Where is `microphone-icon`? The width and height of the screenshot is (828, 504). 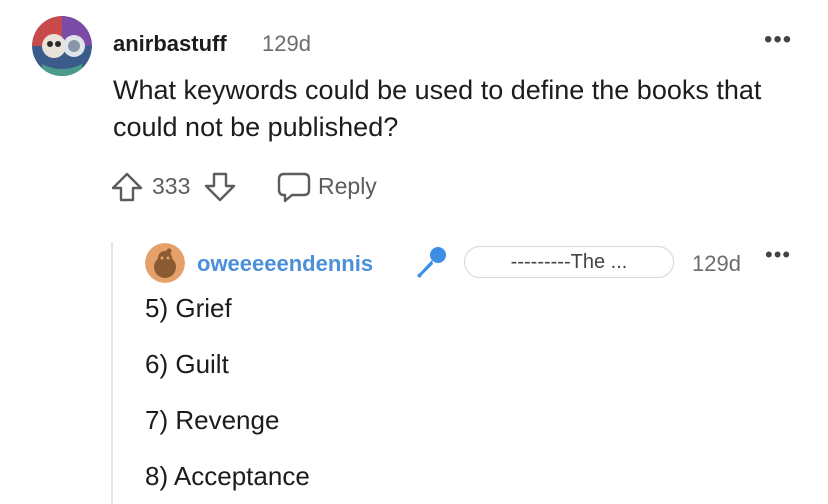
microphone-icon is located at coordinates (431, 262).